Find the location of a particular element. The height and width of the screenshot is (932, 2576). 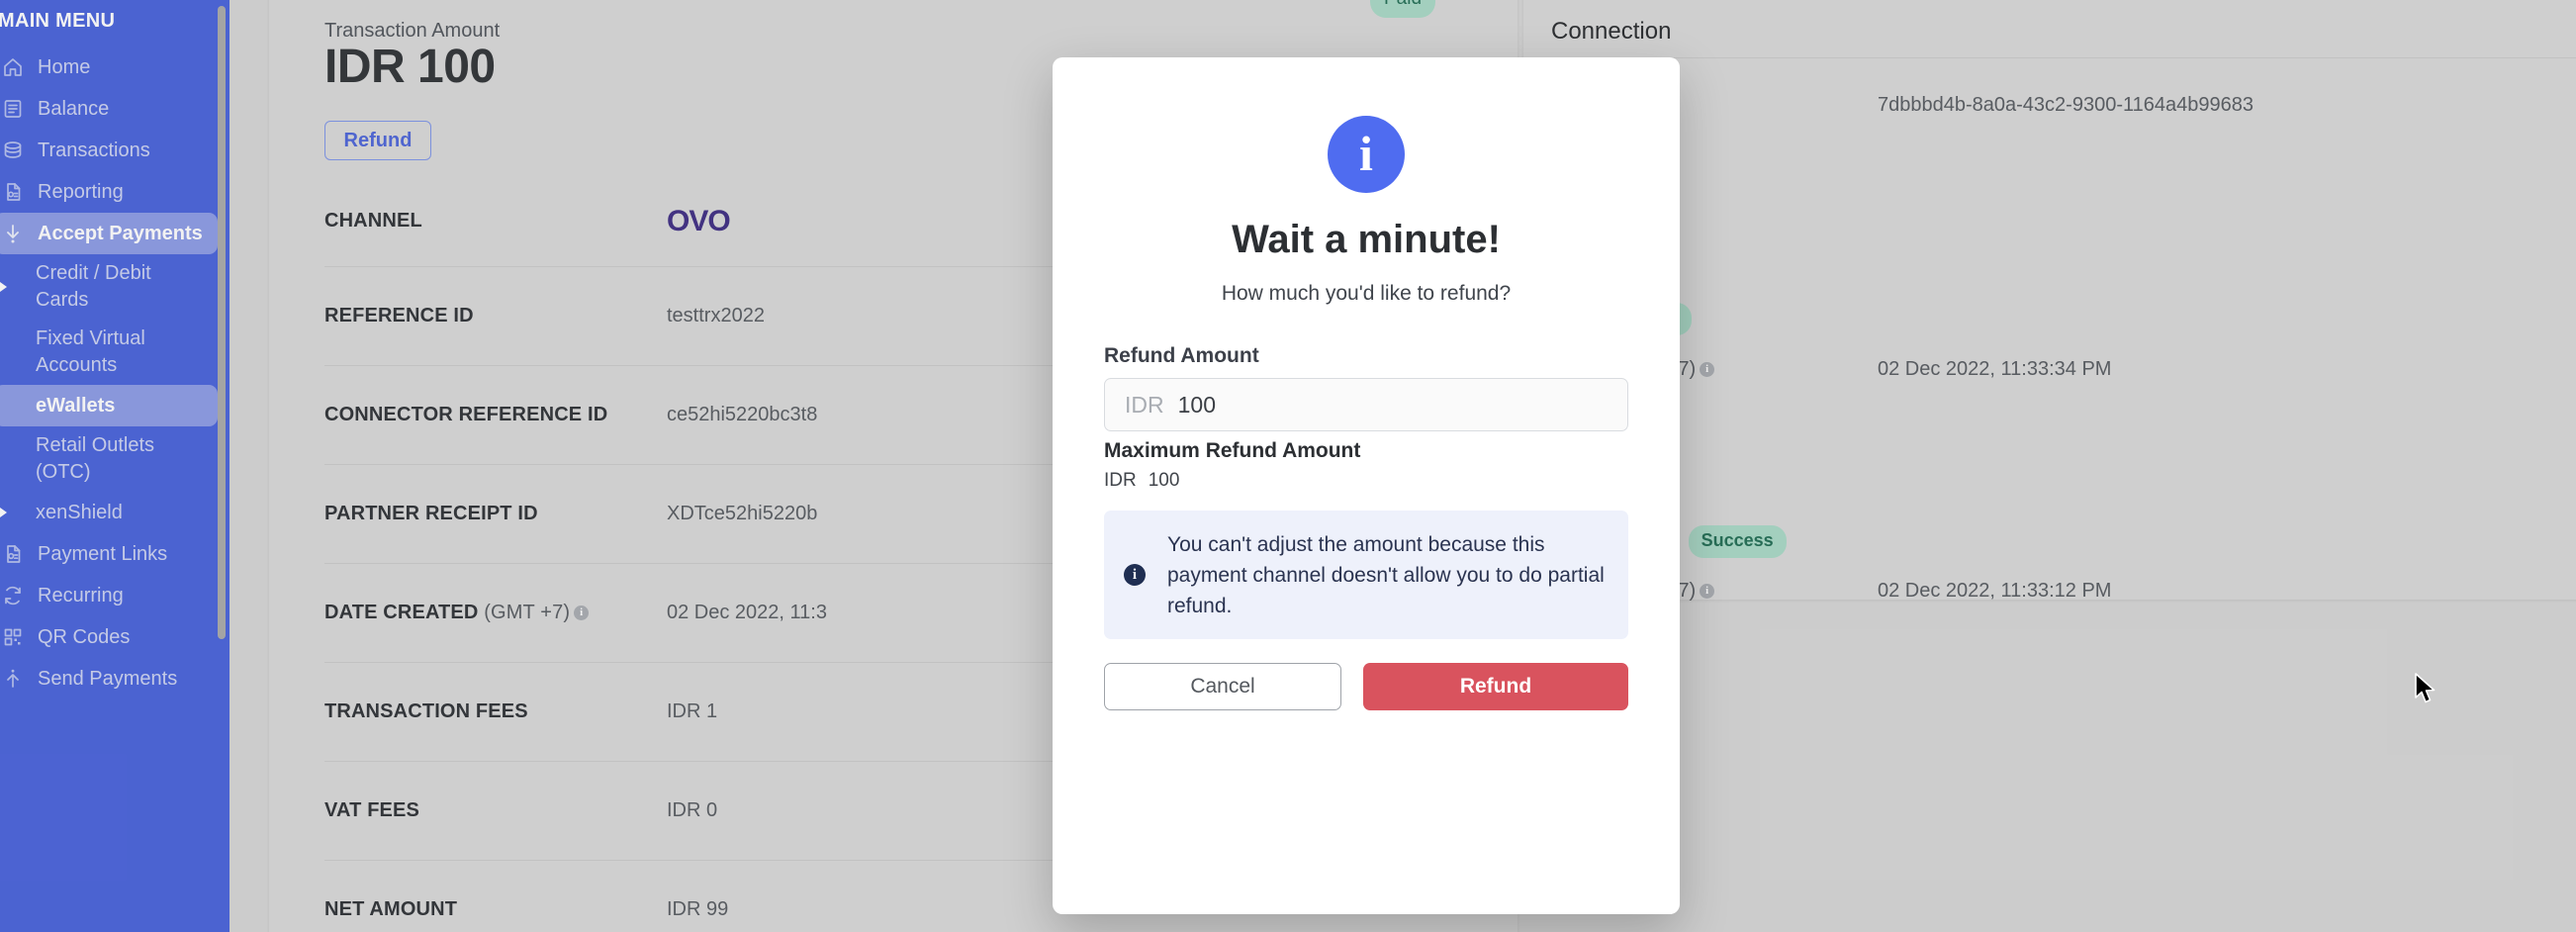

refund-amount-input: IDR 100 is located at coordinates (1366, 405).